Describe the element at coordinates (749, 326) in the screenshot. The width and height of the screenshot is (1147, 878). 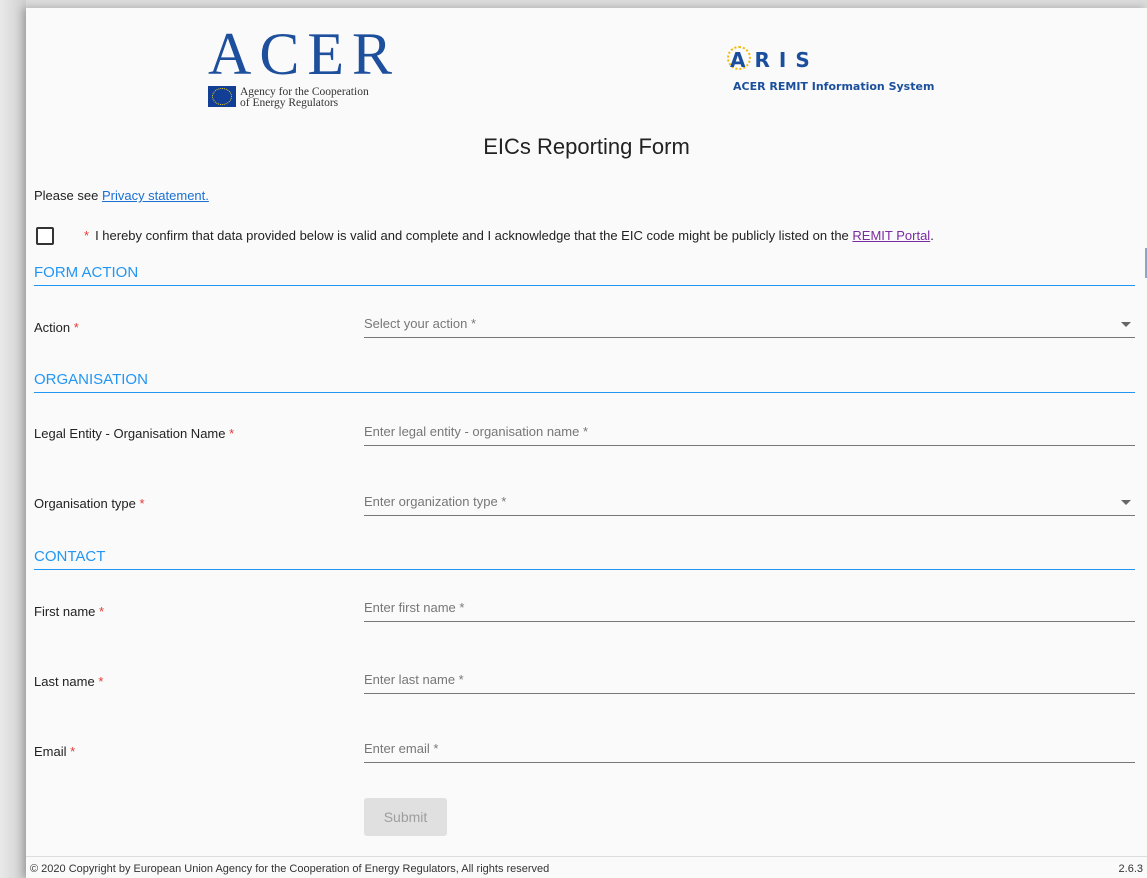
I see `action-select: Select your action *` at that location.